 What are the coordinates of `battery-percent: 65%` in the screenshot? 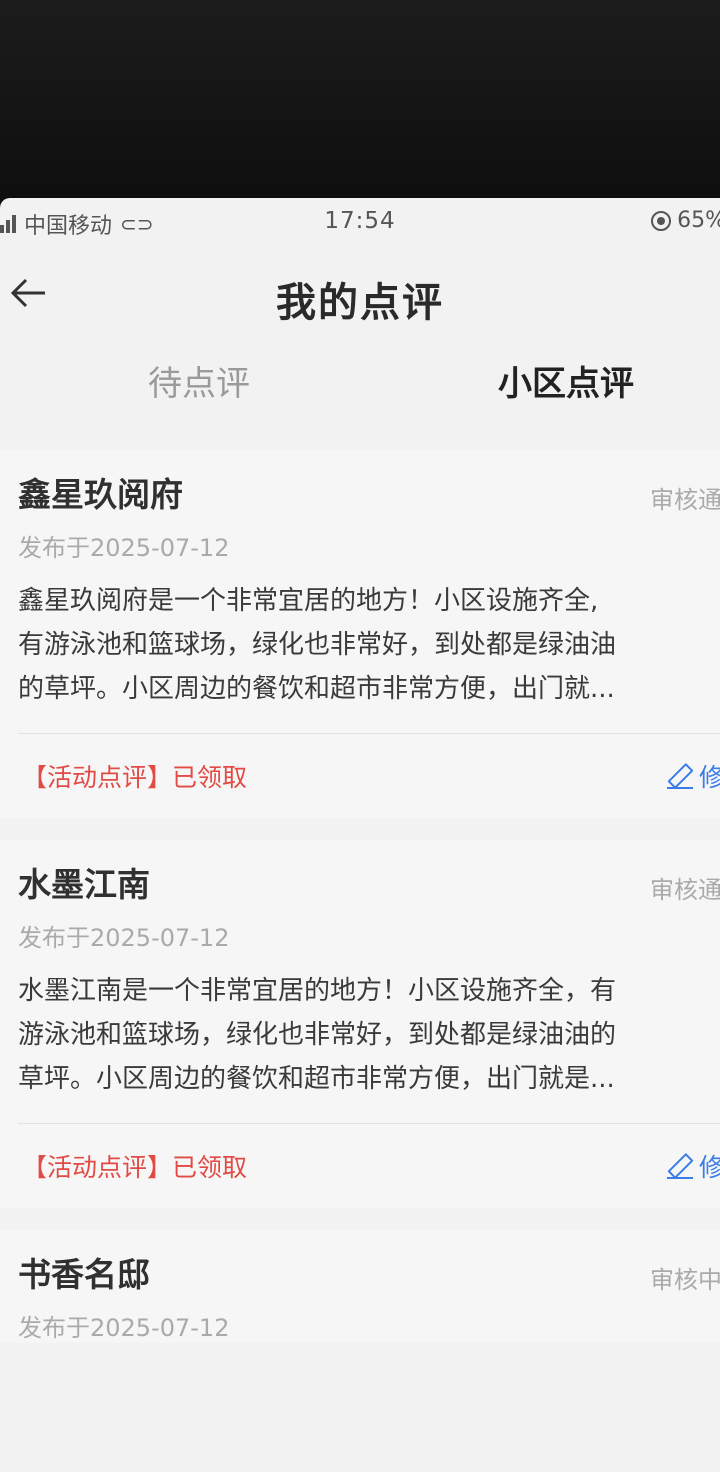 It's located at (698, 220).